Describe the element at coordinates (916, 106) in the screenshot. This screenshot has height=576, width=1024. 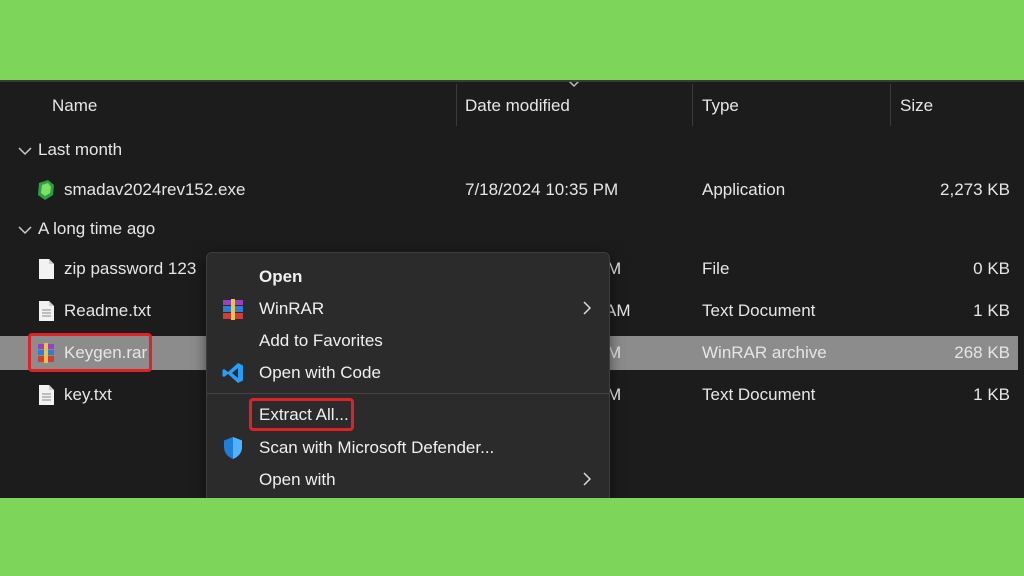
I see `column-header-size: Size` at that location.